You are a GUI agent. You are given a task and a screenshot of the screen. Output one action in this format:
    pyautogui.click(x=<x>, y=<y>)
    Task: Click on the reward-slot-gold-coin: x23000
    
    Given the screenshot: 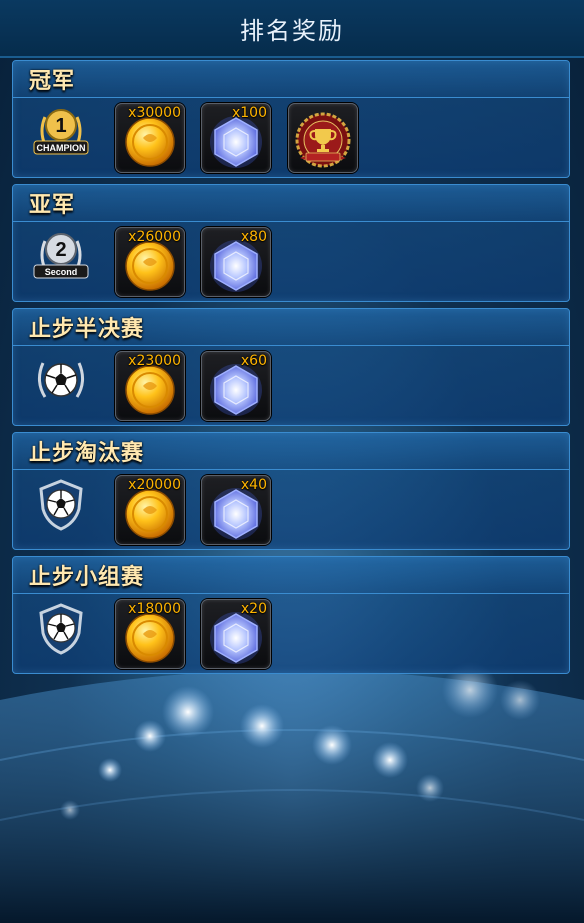 What is the action you would take?
    pyautogui.click(x=150, y=386)
    